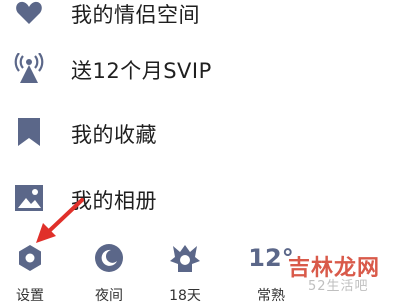  I want to click on days-button: 18天, so click(185, 273).